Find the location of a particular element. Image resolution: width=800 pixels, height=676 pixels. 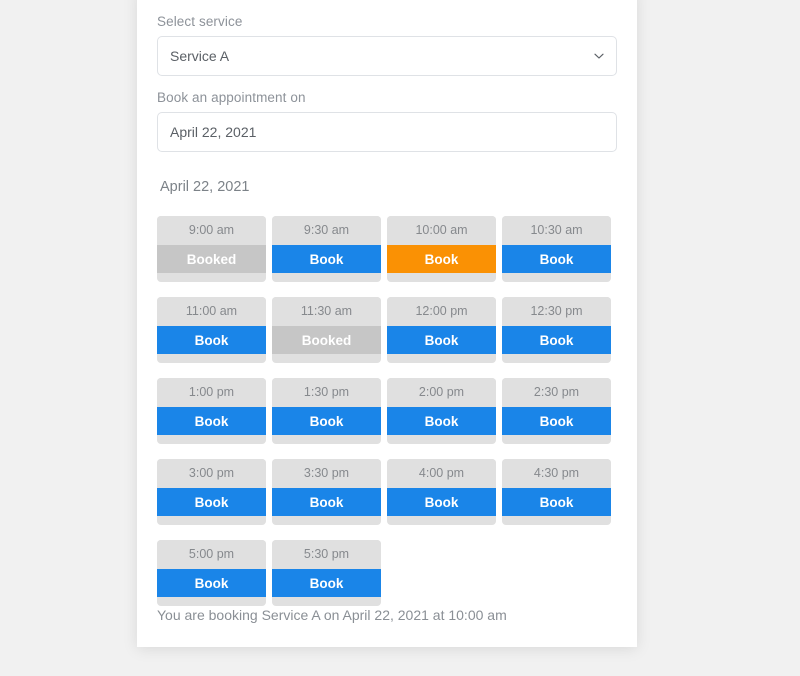

time-slot-card: 10:00 am Book is located at coordinates (441, 249).